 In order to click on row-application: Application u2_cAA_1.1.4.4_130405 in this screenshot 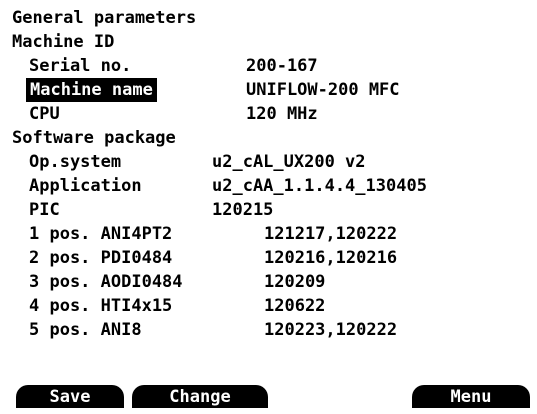, I will do `click(268, 186)`.